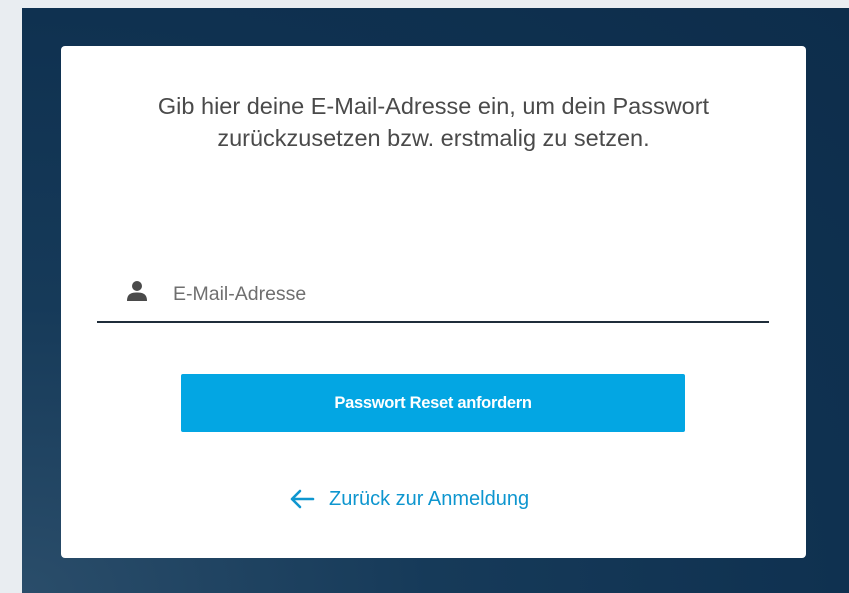 The width and height of the screenshot is (849, 593). What do you see at coordinates (463, 294) in the screenshot?
I see `email-input` at bounding box center [463, 294].